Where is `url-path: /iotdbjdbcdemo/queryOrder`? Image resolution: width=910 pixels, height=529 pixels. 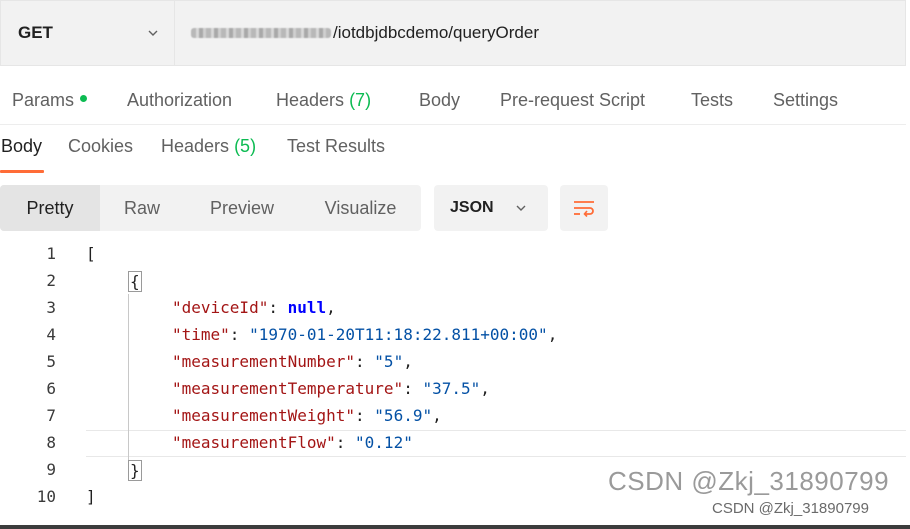 url-path: /iotdbjdbcdemo/queryOrder is located at coordinates (436, 32).